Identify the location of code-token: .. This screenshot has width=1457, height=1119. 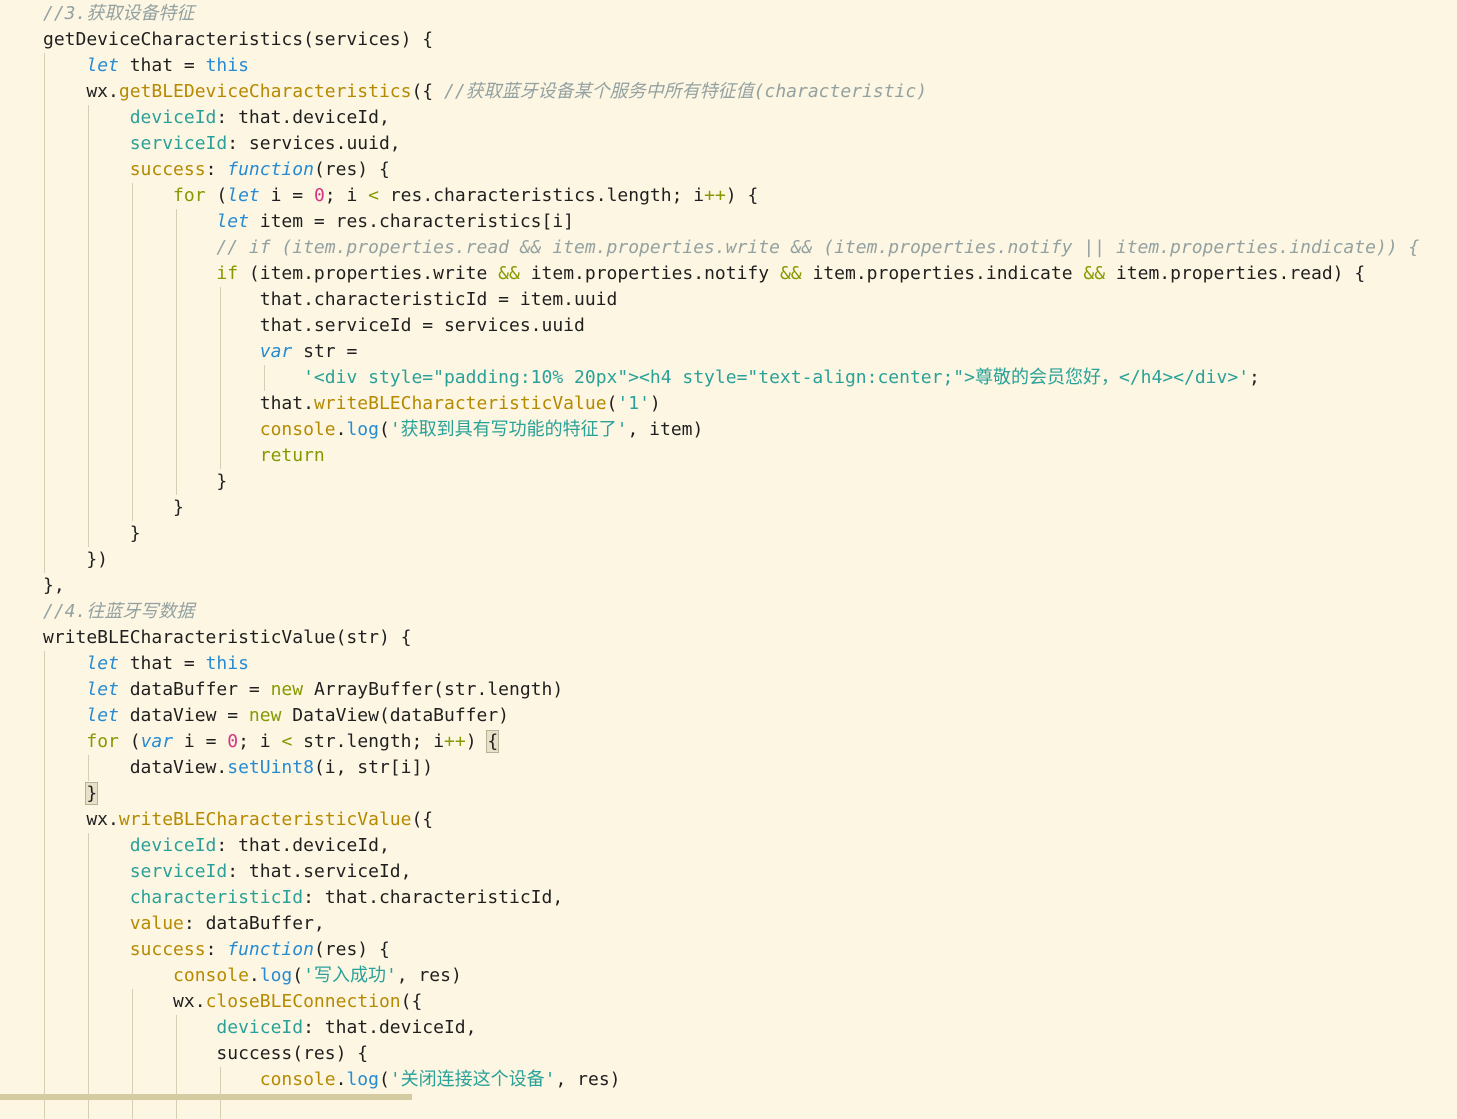
(254, 975).